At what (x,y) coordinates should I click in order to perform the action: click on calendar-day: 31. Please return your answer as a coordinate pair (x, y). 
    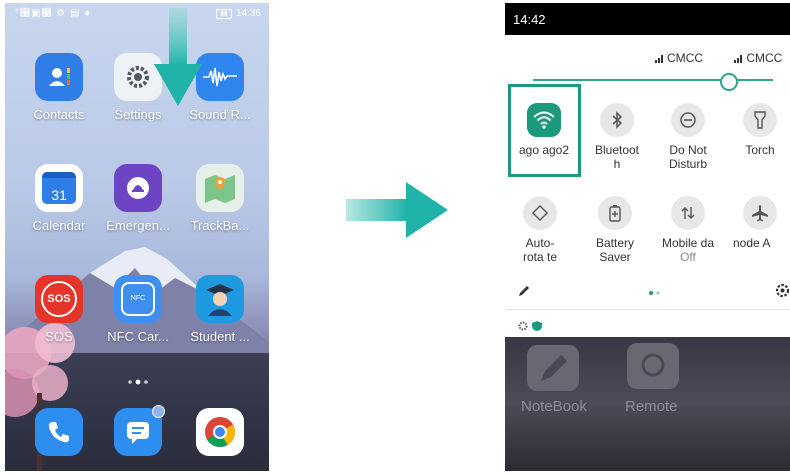
    Looking at the image, I should click on (59, 188).